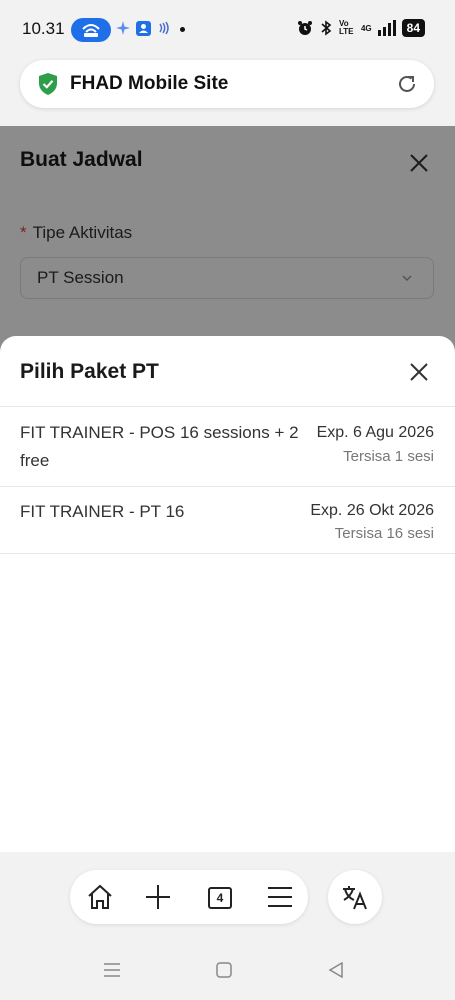 Image resolution: width=455 pixels, height=1000 pixels. I want to click on battery-level: 84, so click(413, 28).